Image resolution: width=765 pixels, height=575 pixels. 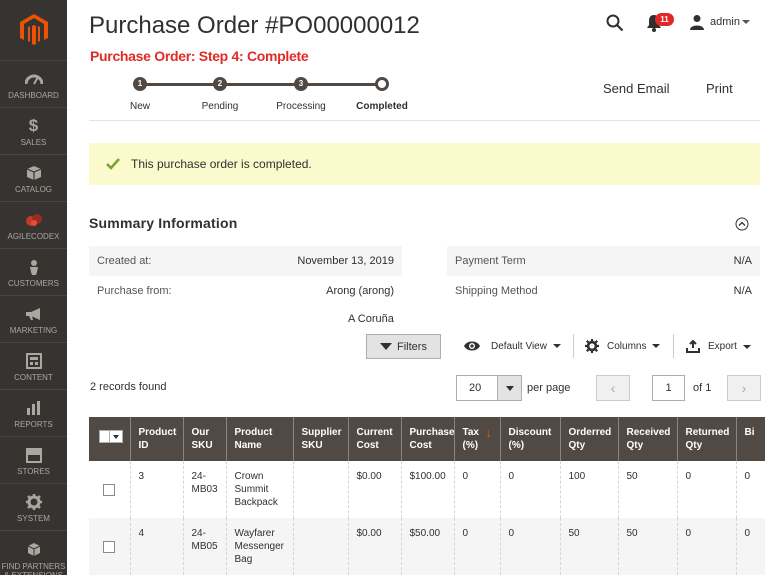 What do you see at coordinates (627, 346) in the screenshot?
I see `columns-label: Columns` at bounding box center [627, 346].